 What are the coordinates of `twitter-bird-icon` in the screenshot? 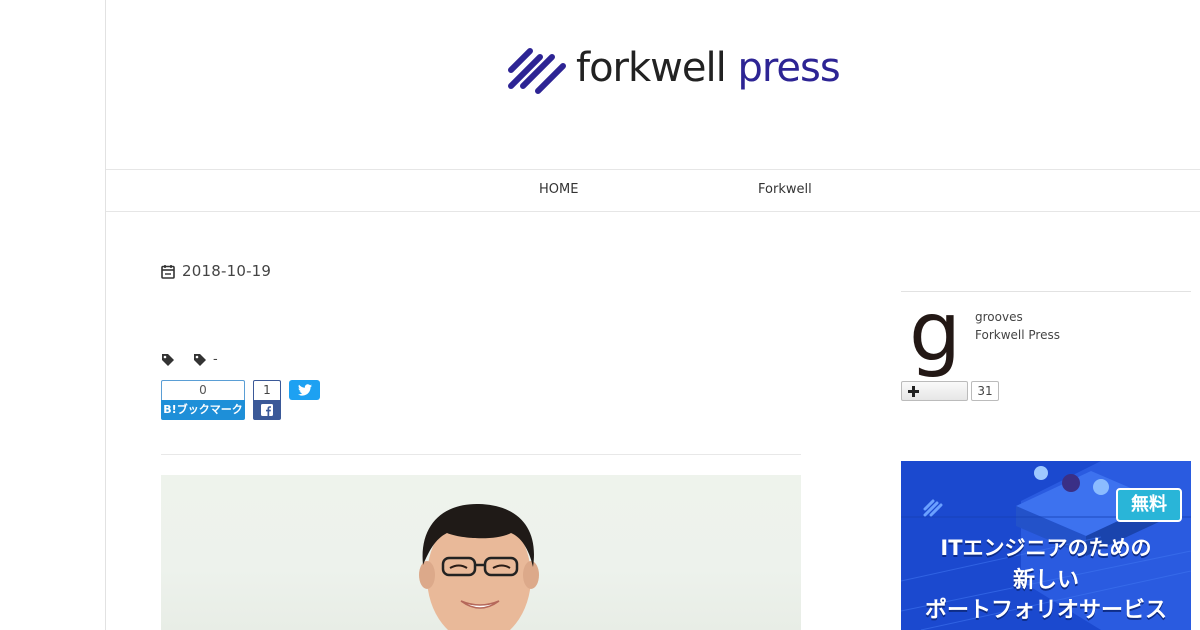 It's located at (304, 390).